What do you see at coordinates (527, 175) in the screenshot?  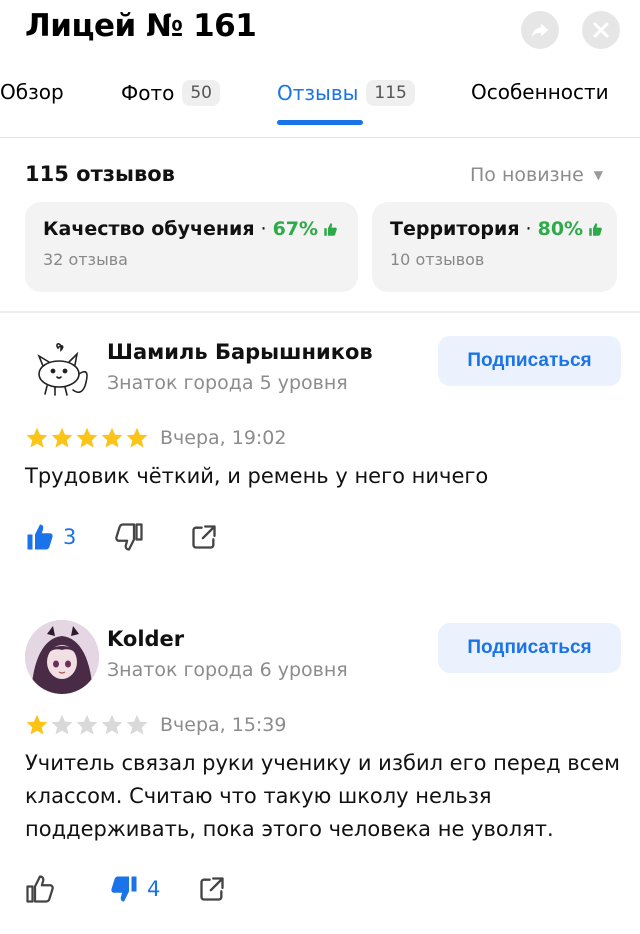 I see `sort-label: По новизне` at bounding box center [527, 175].